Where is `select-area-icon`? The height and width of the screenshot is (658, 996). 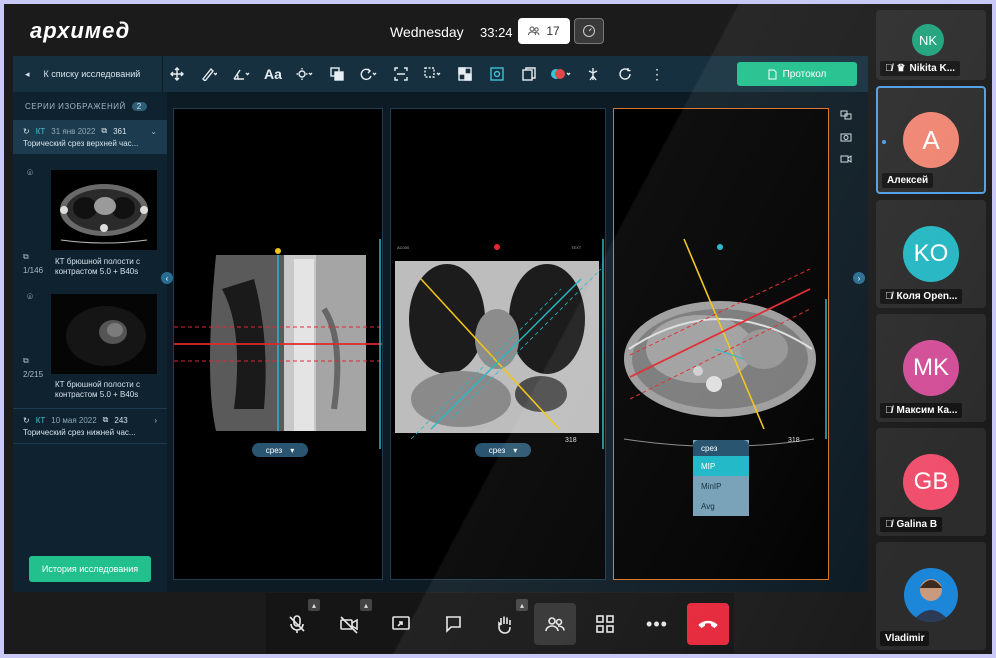
select-area-icon is located at coordinates (432, 72).